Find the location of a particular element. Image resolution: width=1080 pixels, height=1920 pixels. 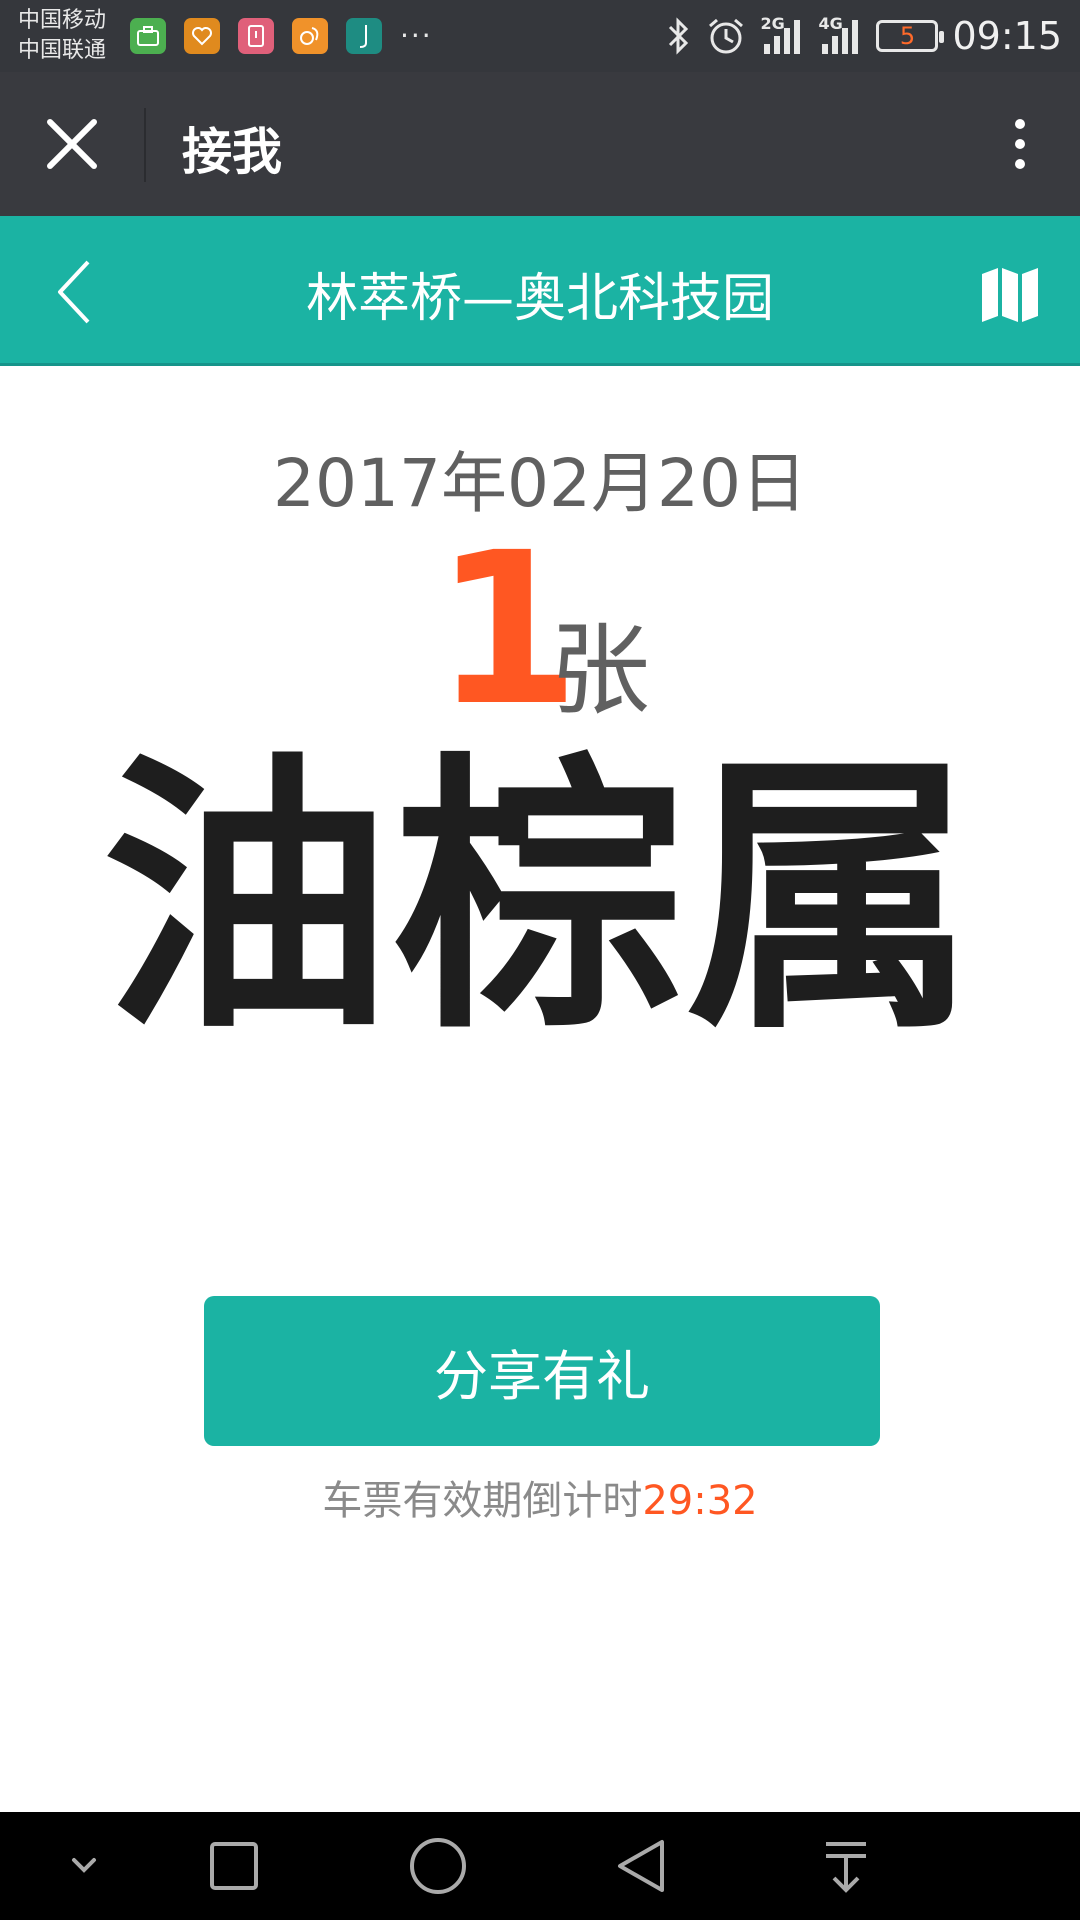

close-icon is located at coordinates (72, 144).